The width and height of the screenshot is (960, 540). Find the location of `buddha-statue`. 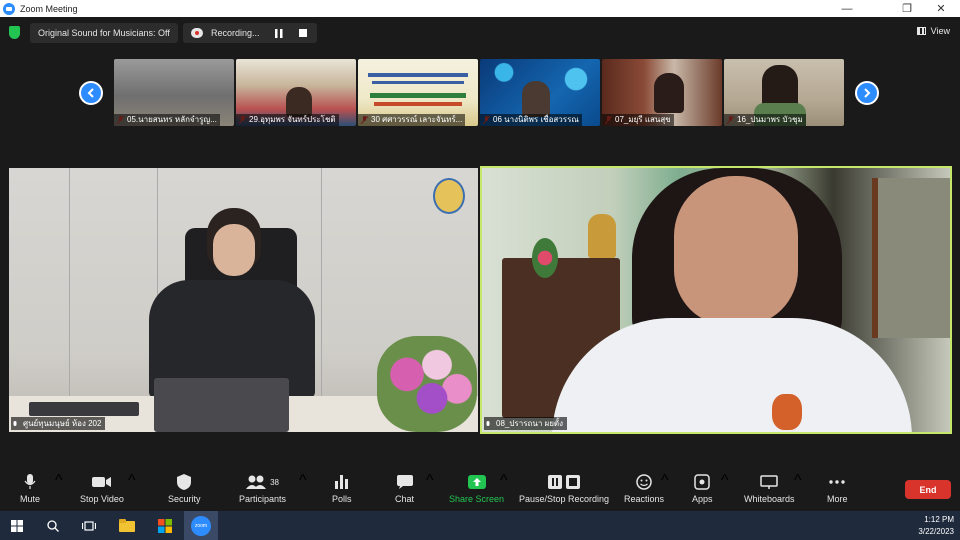

buddha-statue is located at coordinates (602, 236).